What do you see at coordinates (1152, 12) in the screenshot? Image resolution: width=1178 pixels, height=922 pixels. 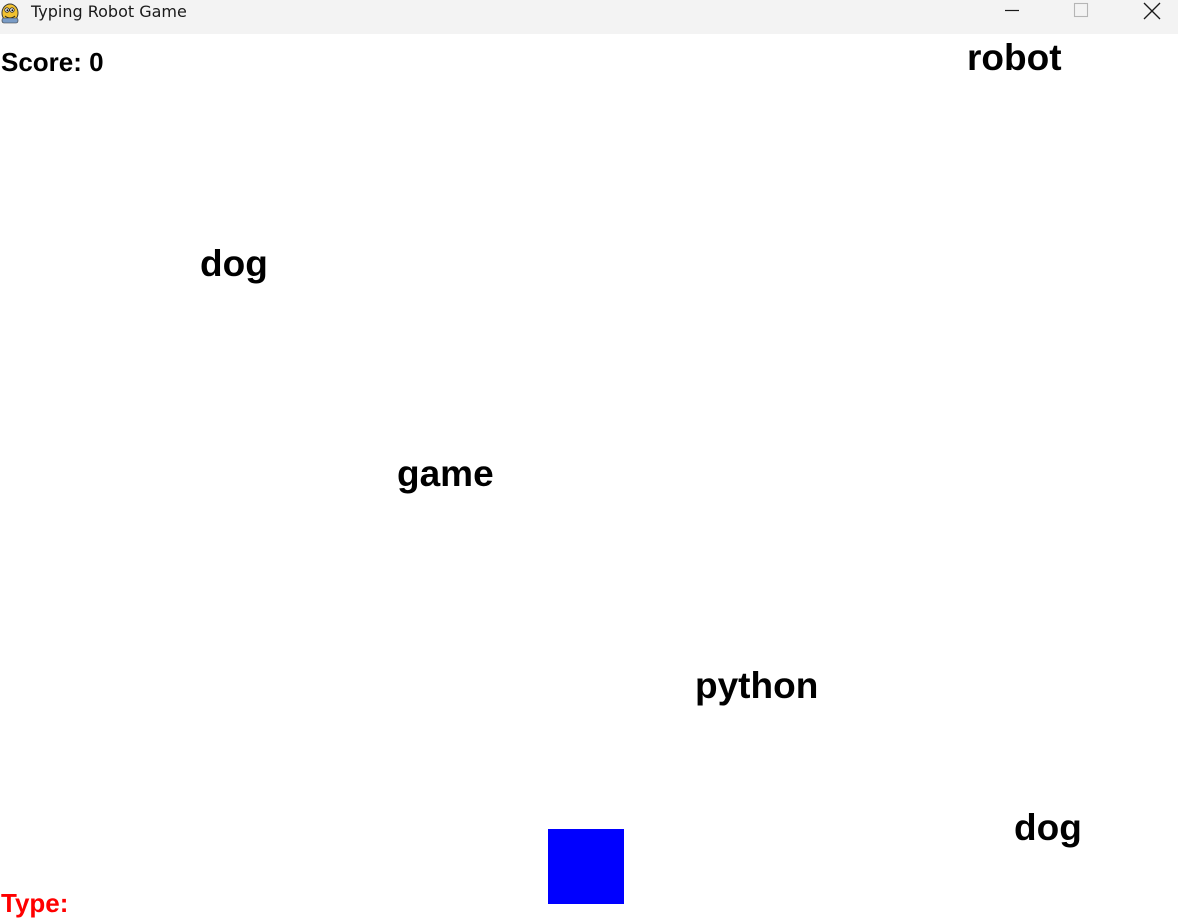 I see `close-button` at bounding box center [1152, 12].